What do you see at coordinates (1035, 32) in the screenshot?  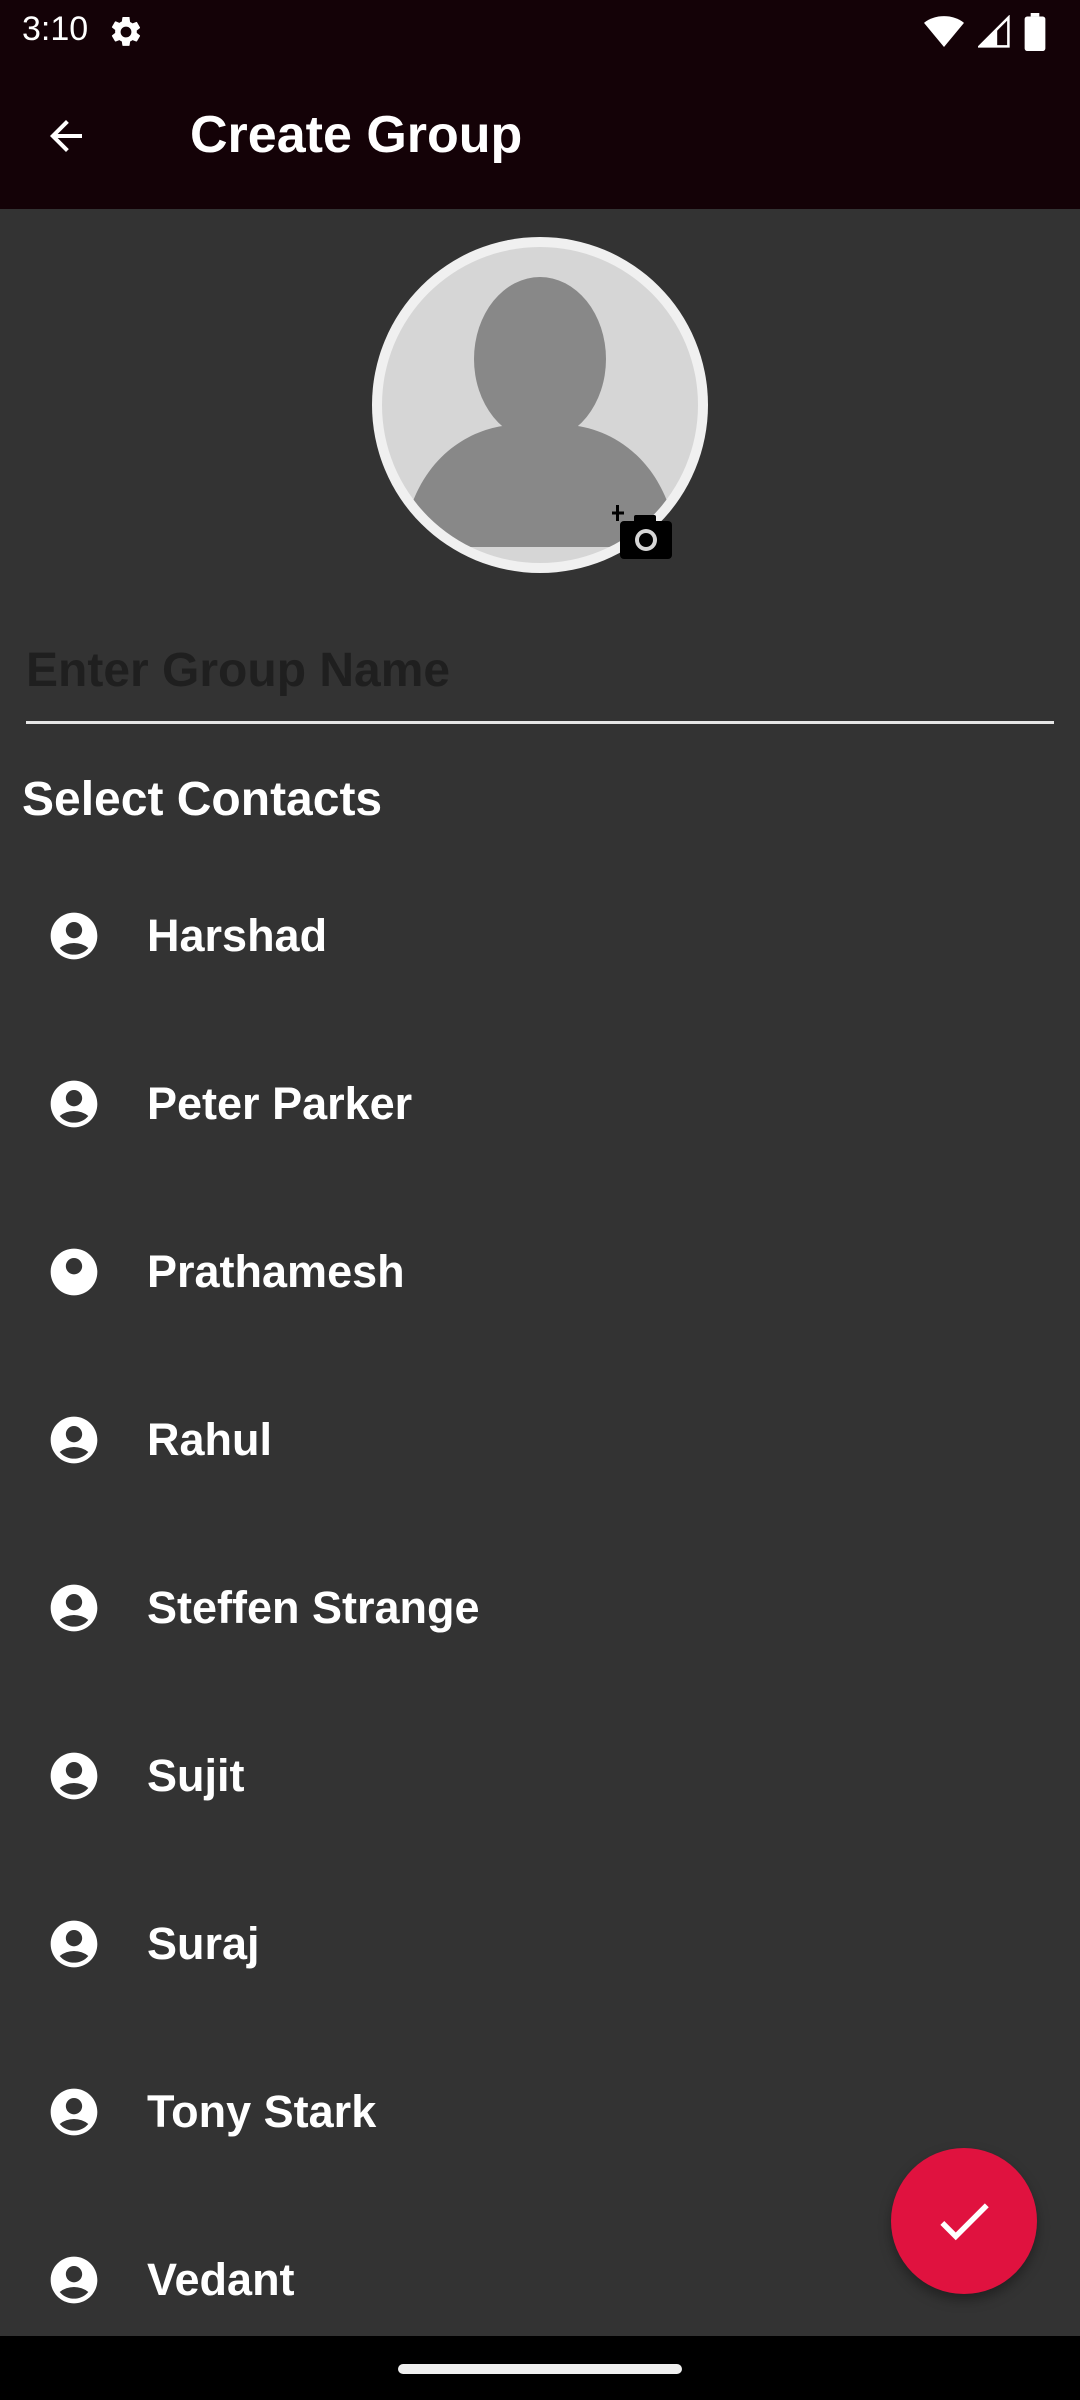 I see `battery-icon` at bounding box center [1035, 32].